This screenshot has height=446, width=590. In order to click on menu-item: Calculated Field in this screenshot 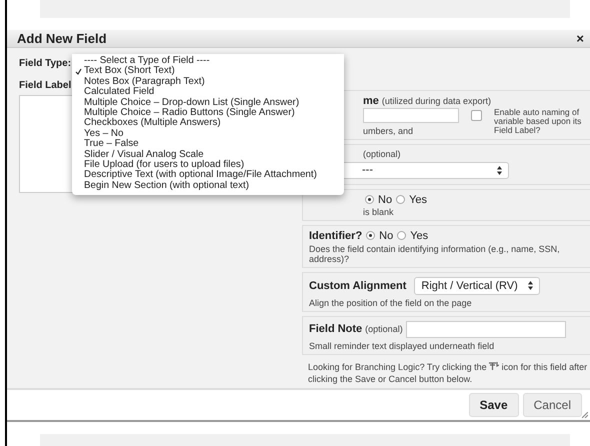, I will do `click(208, 92)`.